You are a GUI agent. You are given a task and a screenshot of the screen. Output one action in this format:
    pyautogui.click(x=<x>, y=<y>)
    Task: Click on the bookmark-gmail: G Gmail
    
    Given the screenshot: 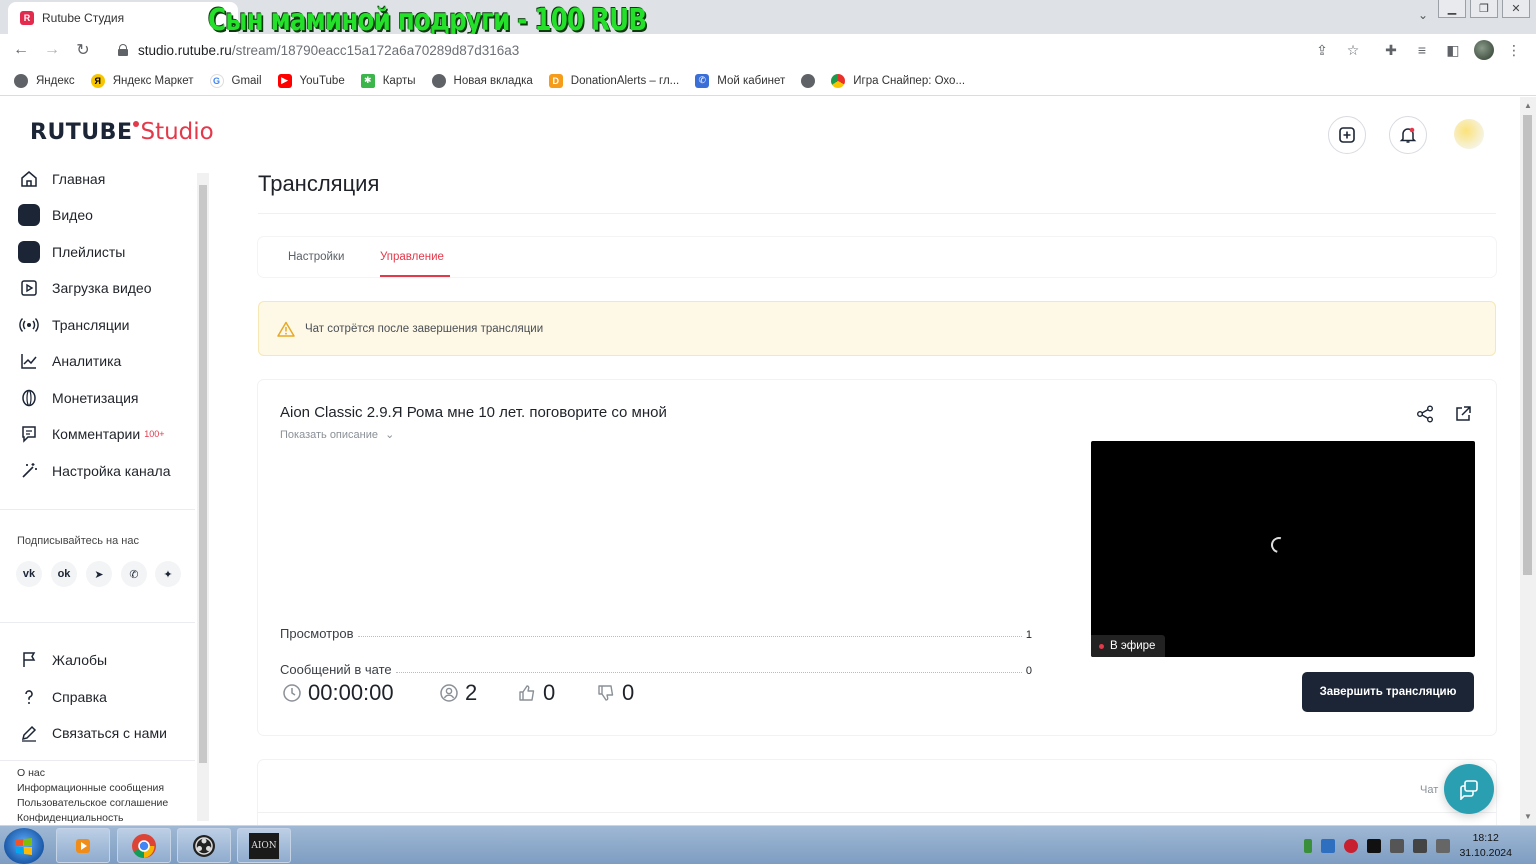 What is the action you would take?
    pyautogui.click(x=235, y=80)
    